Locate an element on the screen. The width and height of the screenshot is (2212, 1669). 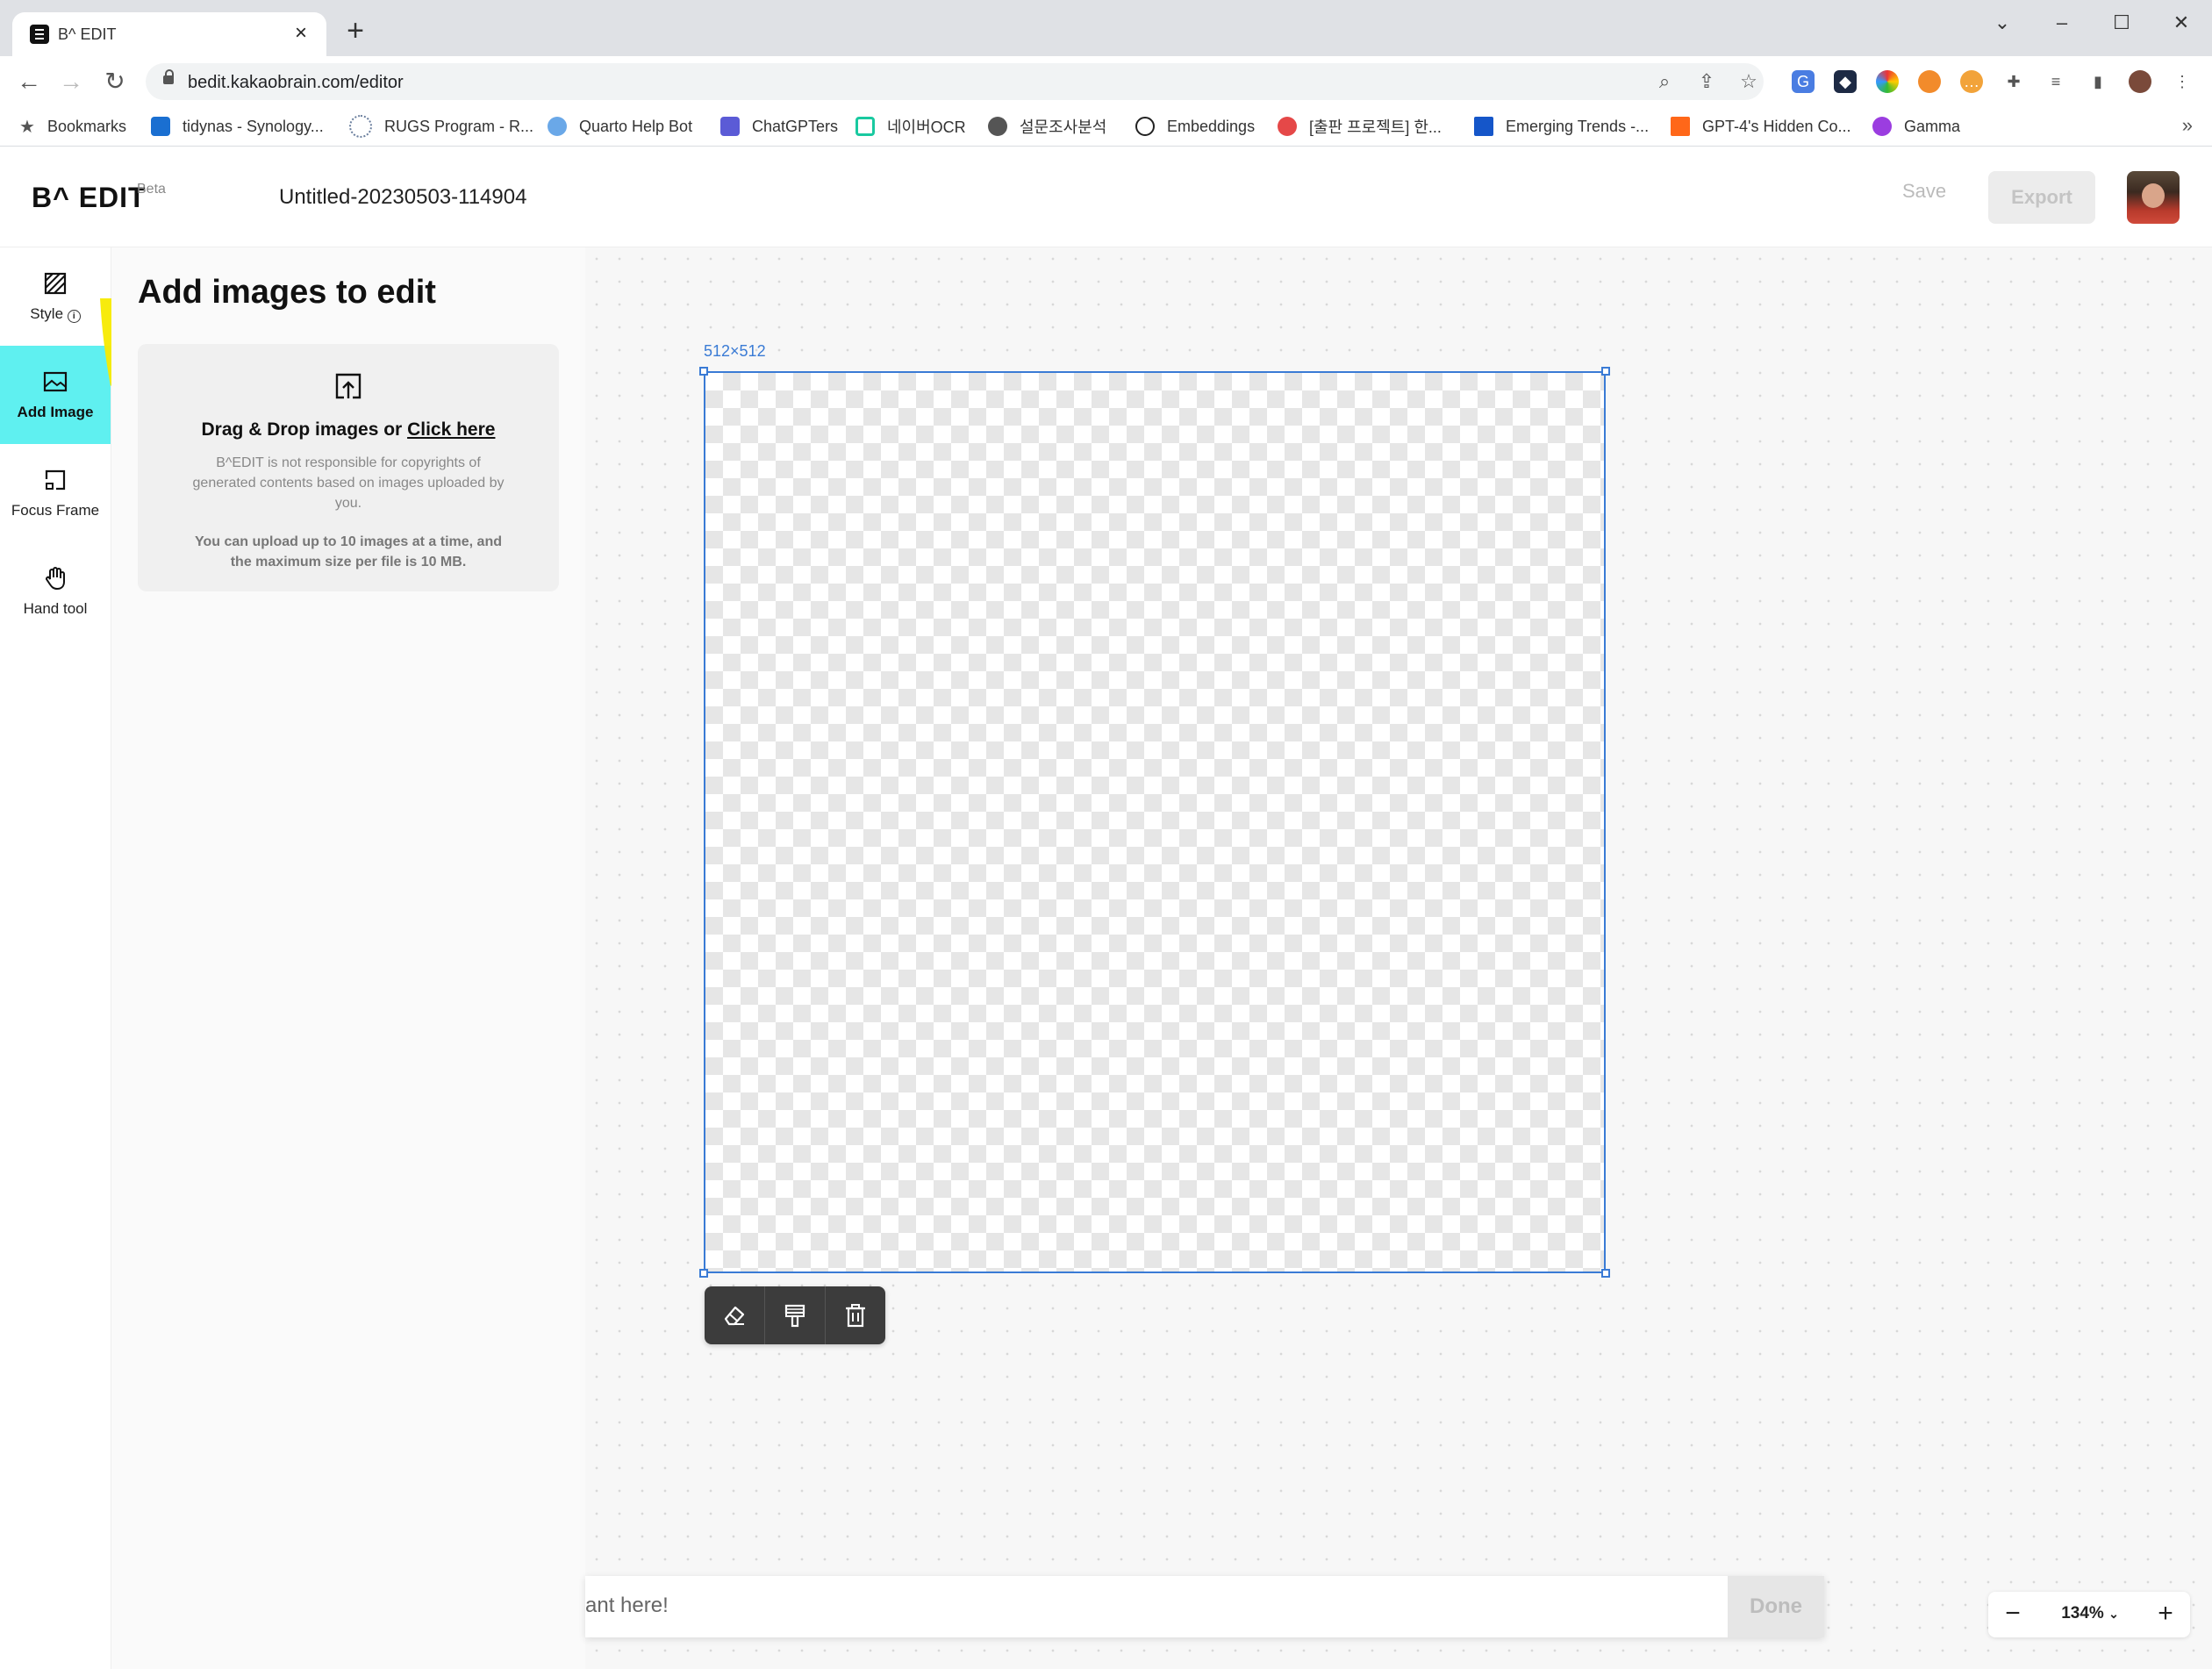
done-button: Done is located at coordinates (1776, 1606).